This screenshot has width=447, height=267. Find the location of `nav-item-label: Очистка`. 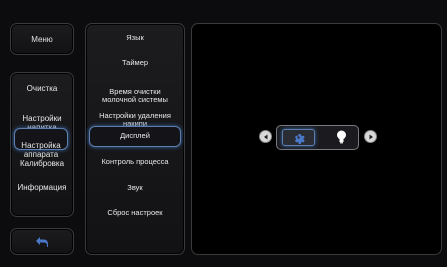

nav-item-label: Очистка is located at coordinates (42, 88).